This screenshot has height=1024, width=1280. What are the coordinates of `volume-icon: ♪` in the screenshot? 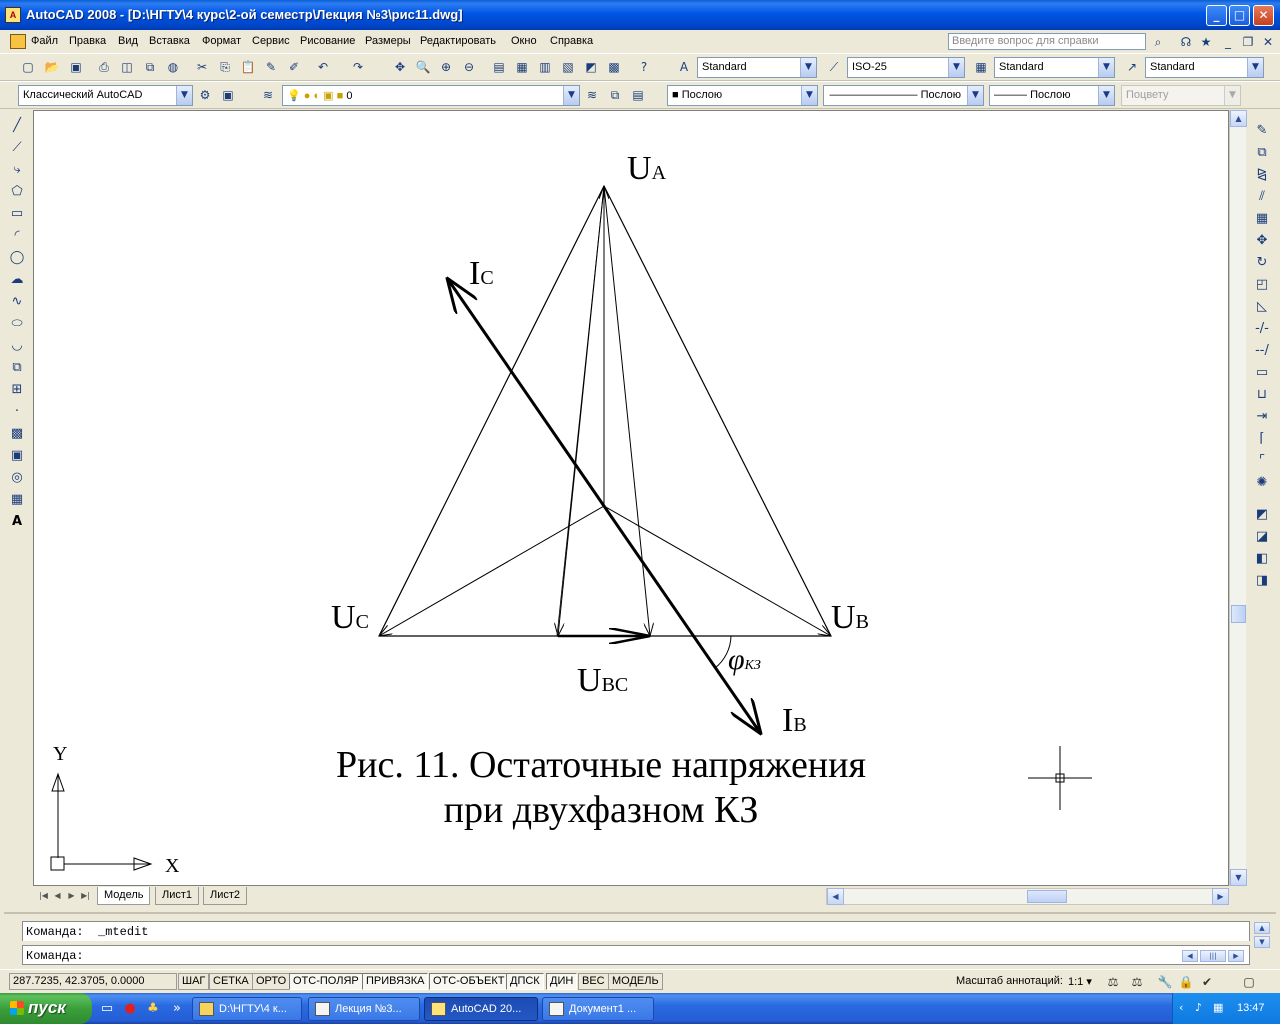 It's located at (1198, 1007).